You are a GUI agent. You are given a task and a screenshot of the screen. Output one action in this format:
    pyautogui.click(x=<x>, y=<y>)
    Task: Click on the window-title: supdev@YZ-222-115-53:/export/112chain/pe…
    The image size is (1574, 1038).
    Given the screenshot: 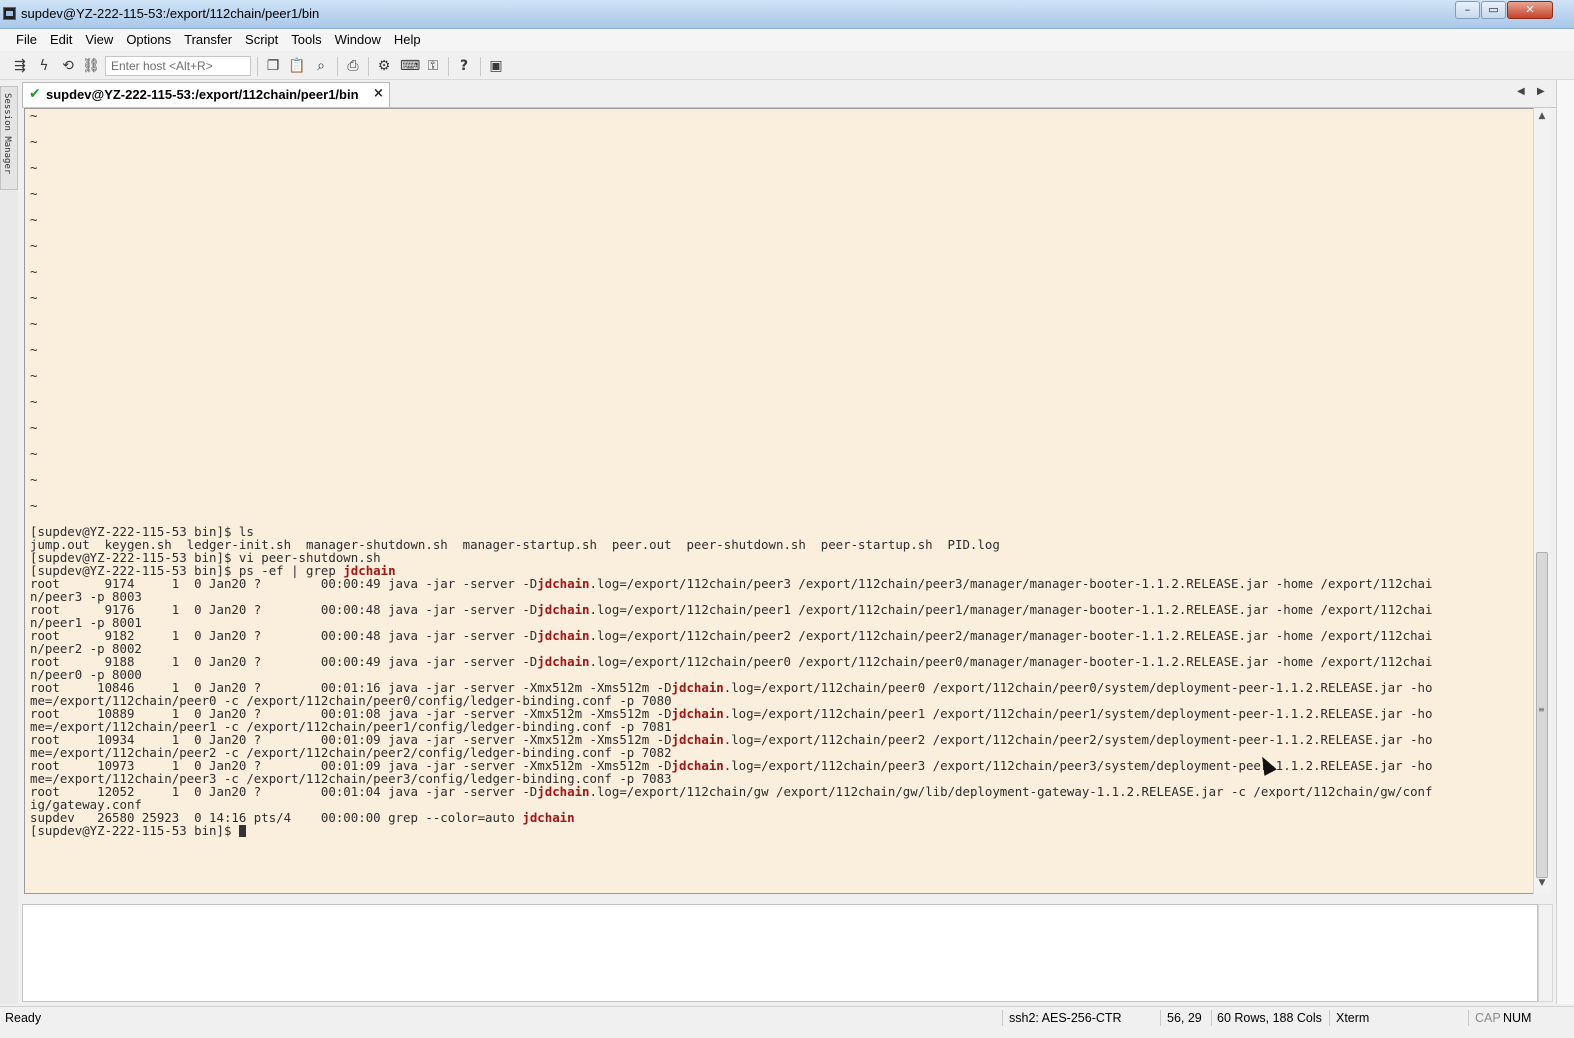 What is the action you would take?
    pyautogui.click(x=170, y=13)
    